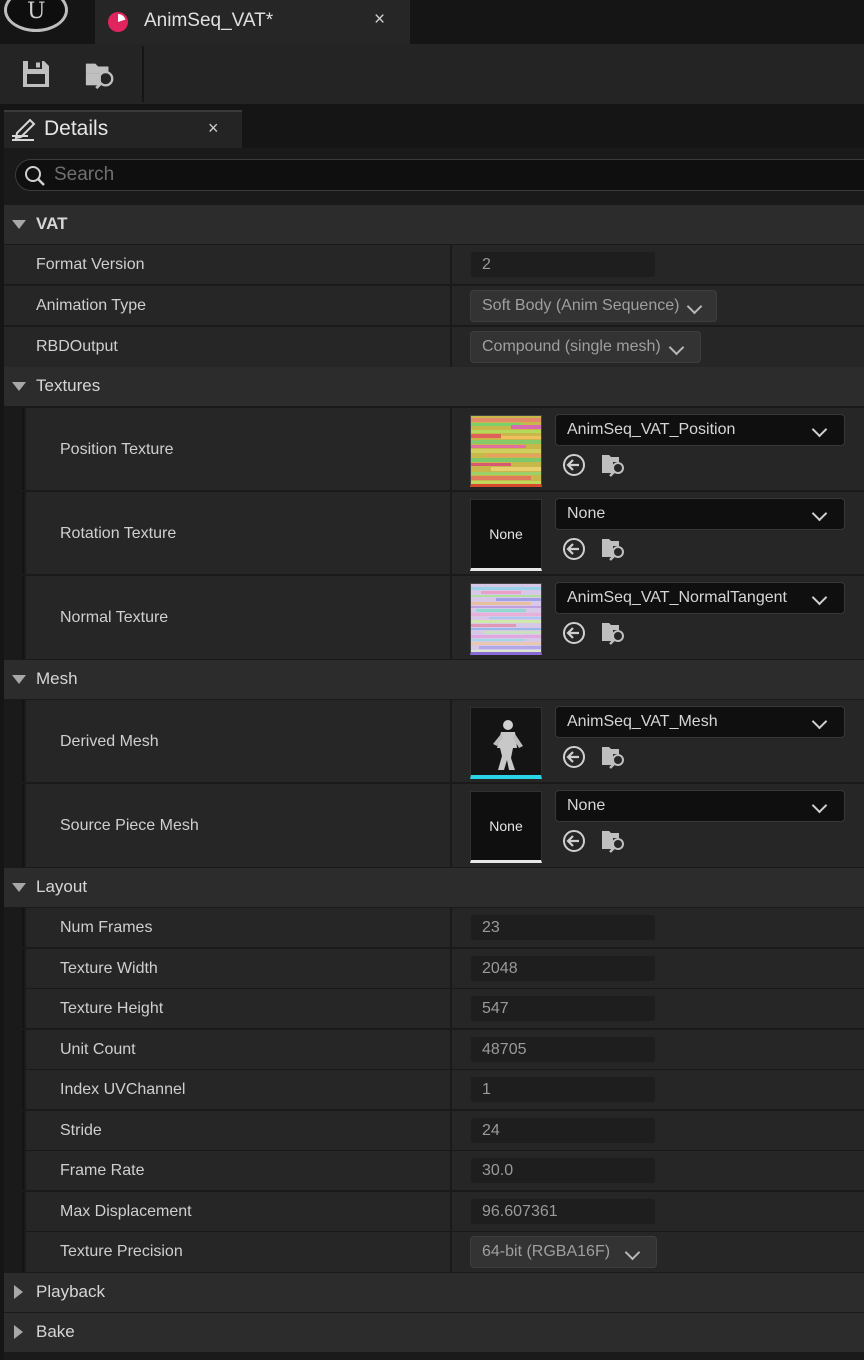  I want to click on index-uv-channel-field: 1, so click(563, 1089).